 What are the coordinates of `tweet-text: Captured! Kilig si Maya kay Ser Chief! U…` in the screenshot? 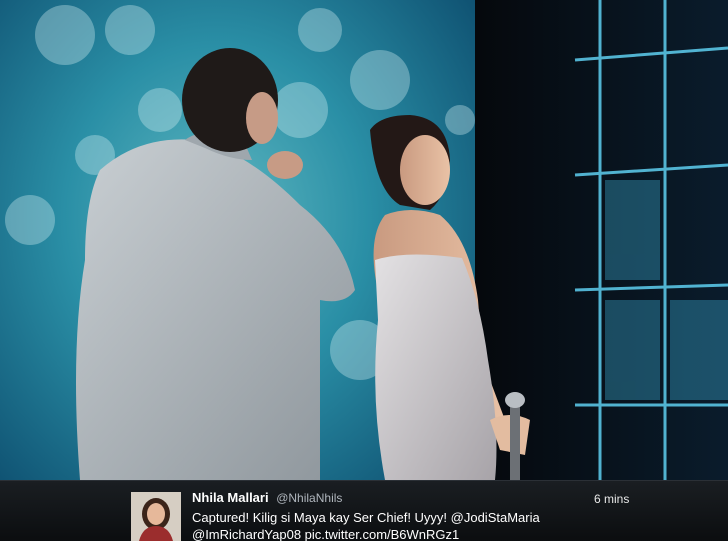 It's located at (402, 525).